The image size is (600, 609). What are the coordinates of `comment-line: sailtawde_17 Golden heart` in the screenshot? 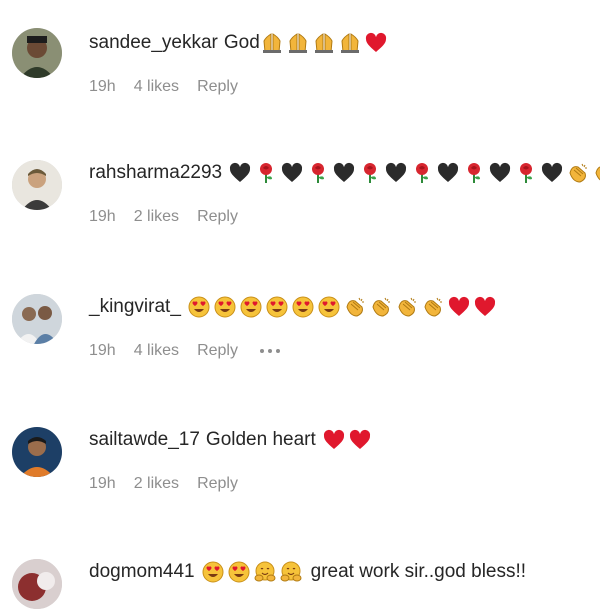 It's located at (231, 440).